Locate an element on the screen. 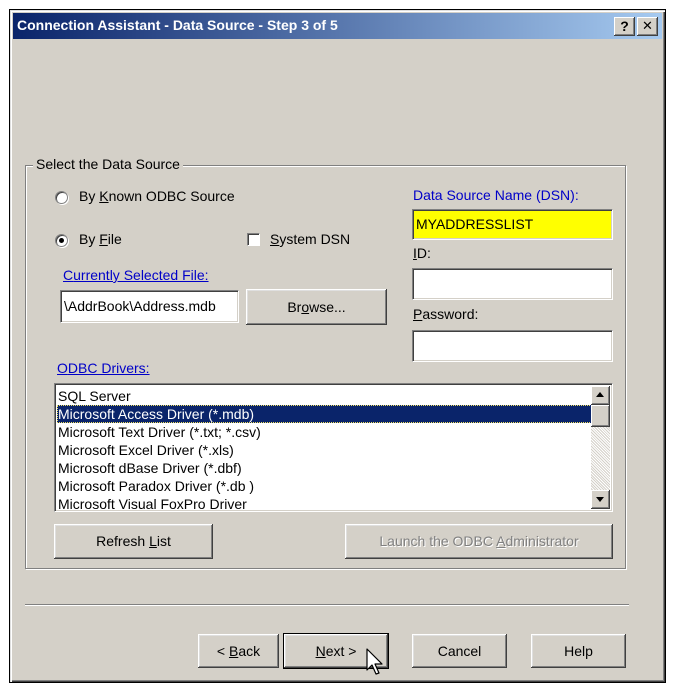 This screenshot has width=674, height=692. known-odbc-label-accel: K is located at coordinates (104, 196).